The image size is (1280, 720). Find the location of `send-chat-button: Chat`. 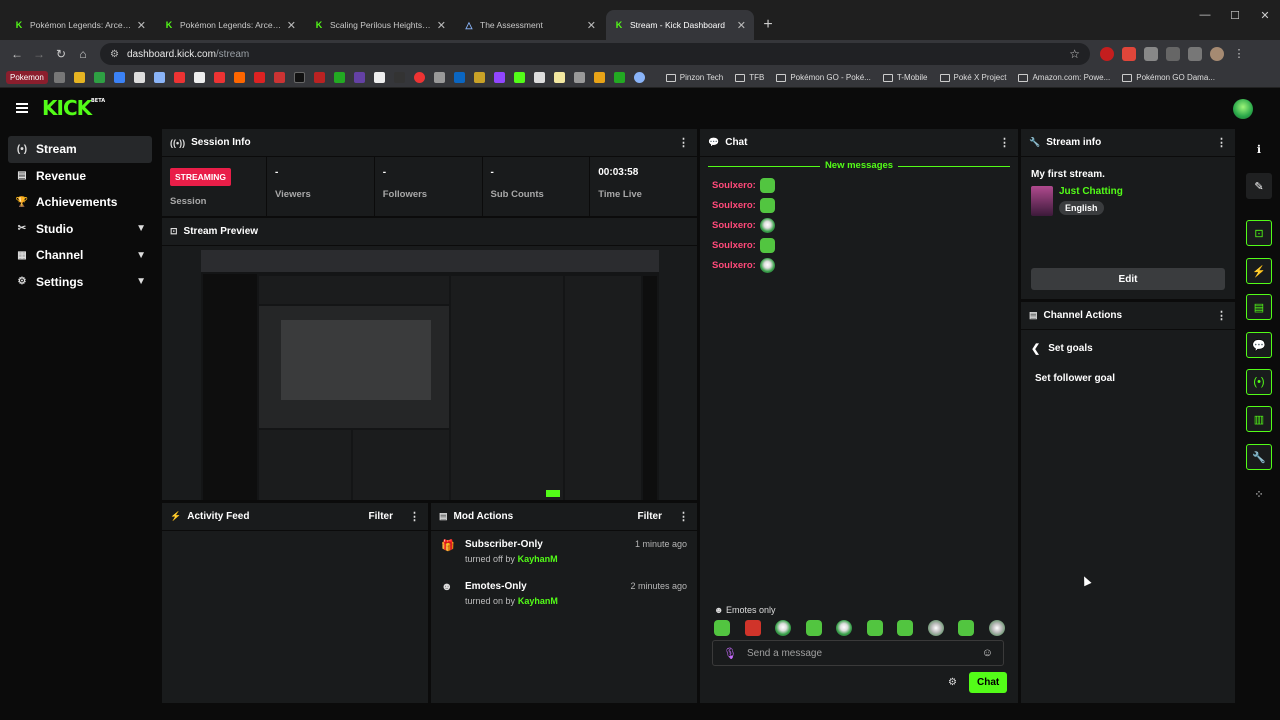

send-chat-button: Chat is located at coordinates (988, 682).